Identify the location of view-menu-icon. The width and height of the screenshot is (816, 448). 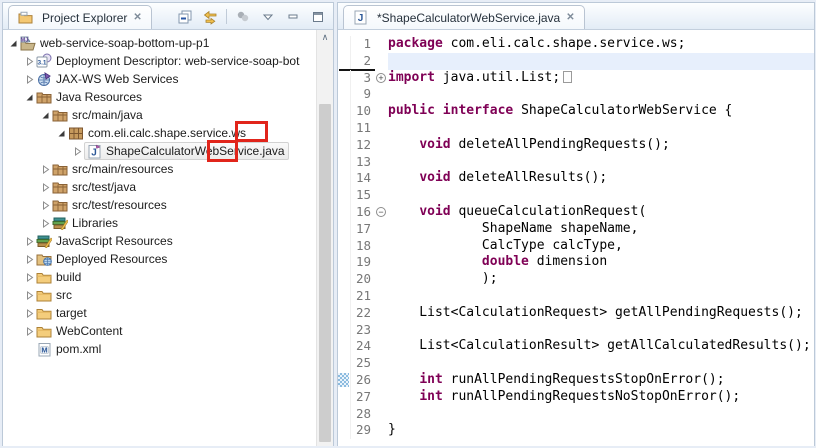
(268, 16).